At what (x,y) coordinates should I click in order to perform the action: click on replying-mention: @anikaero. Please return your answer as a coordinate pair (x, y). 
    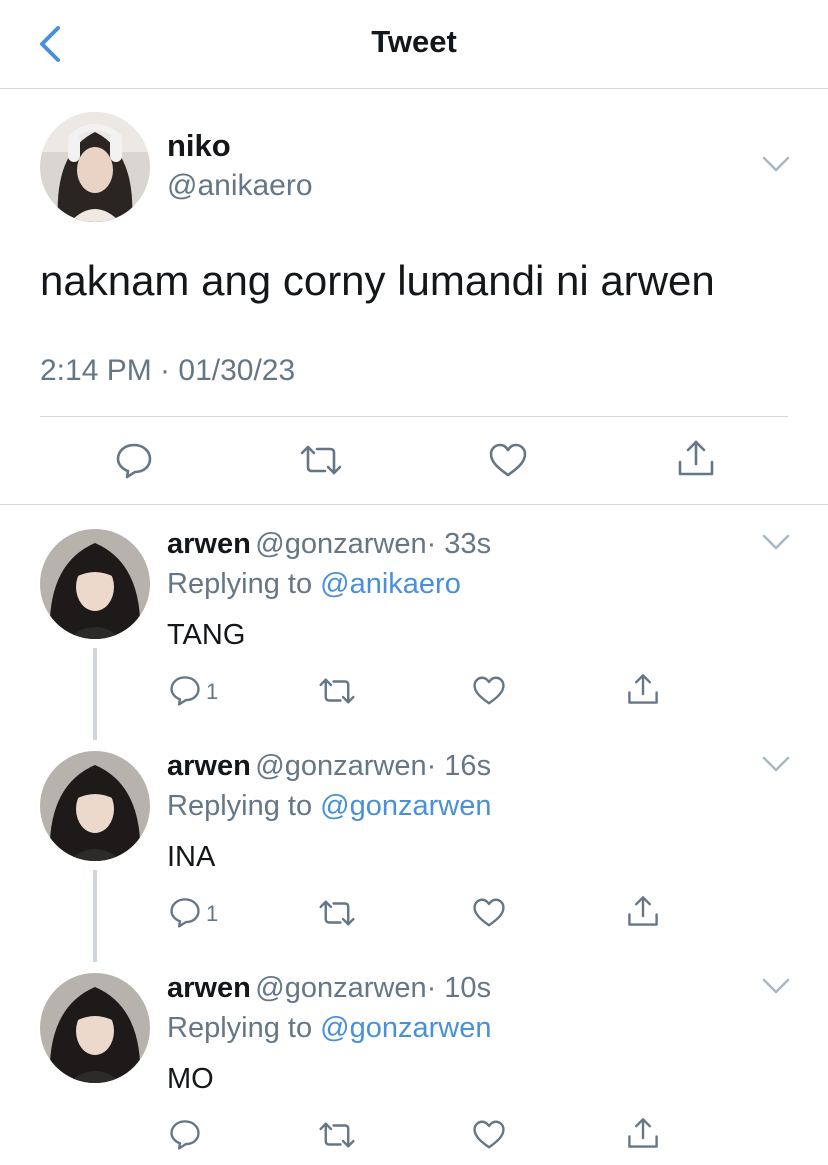
    Looking at the image, I should click on (390, 584).